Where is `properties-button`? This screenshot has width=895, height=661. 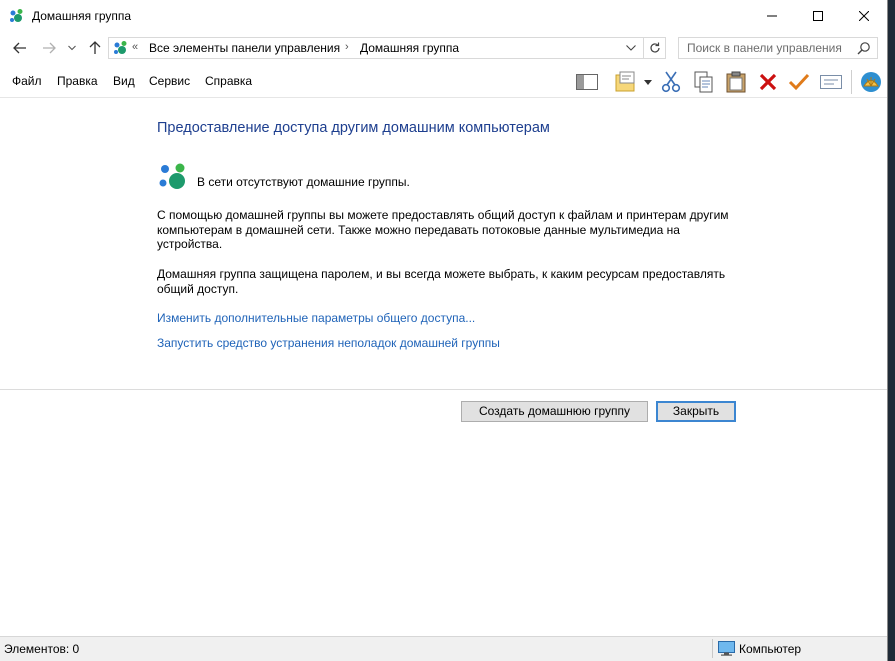
properties-button is located at coordinates (625, 82).